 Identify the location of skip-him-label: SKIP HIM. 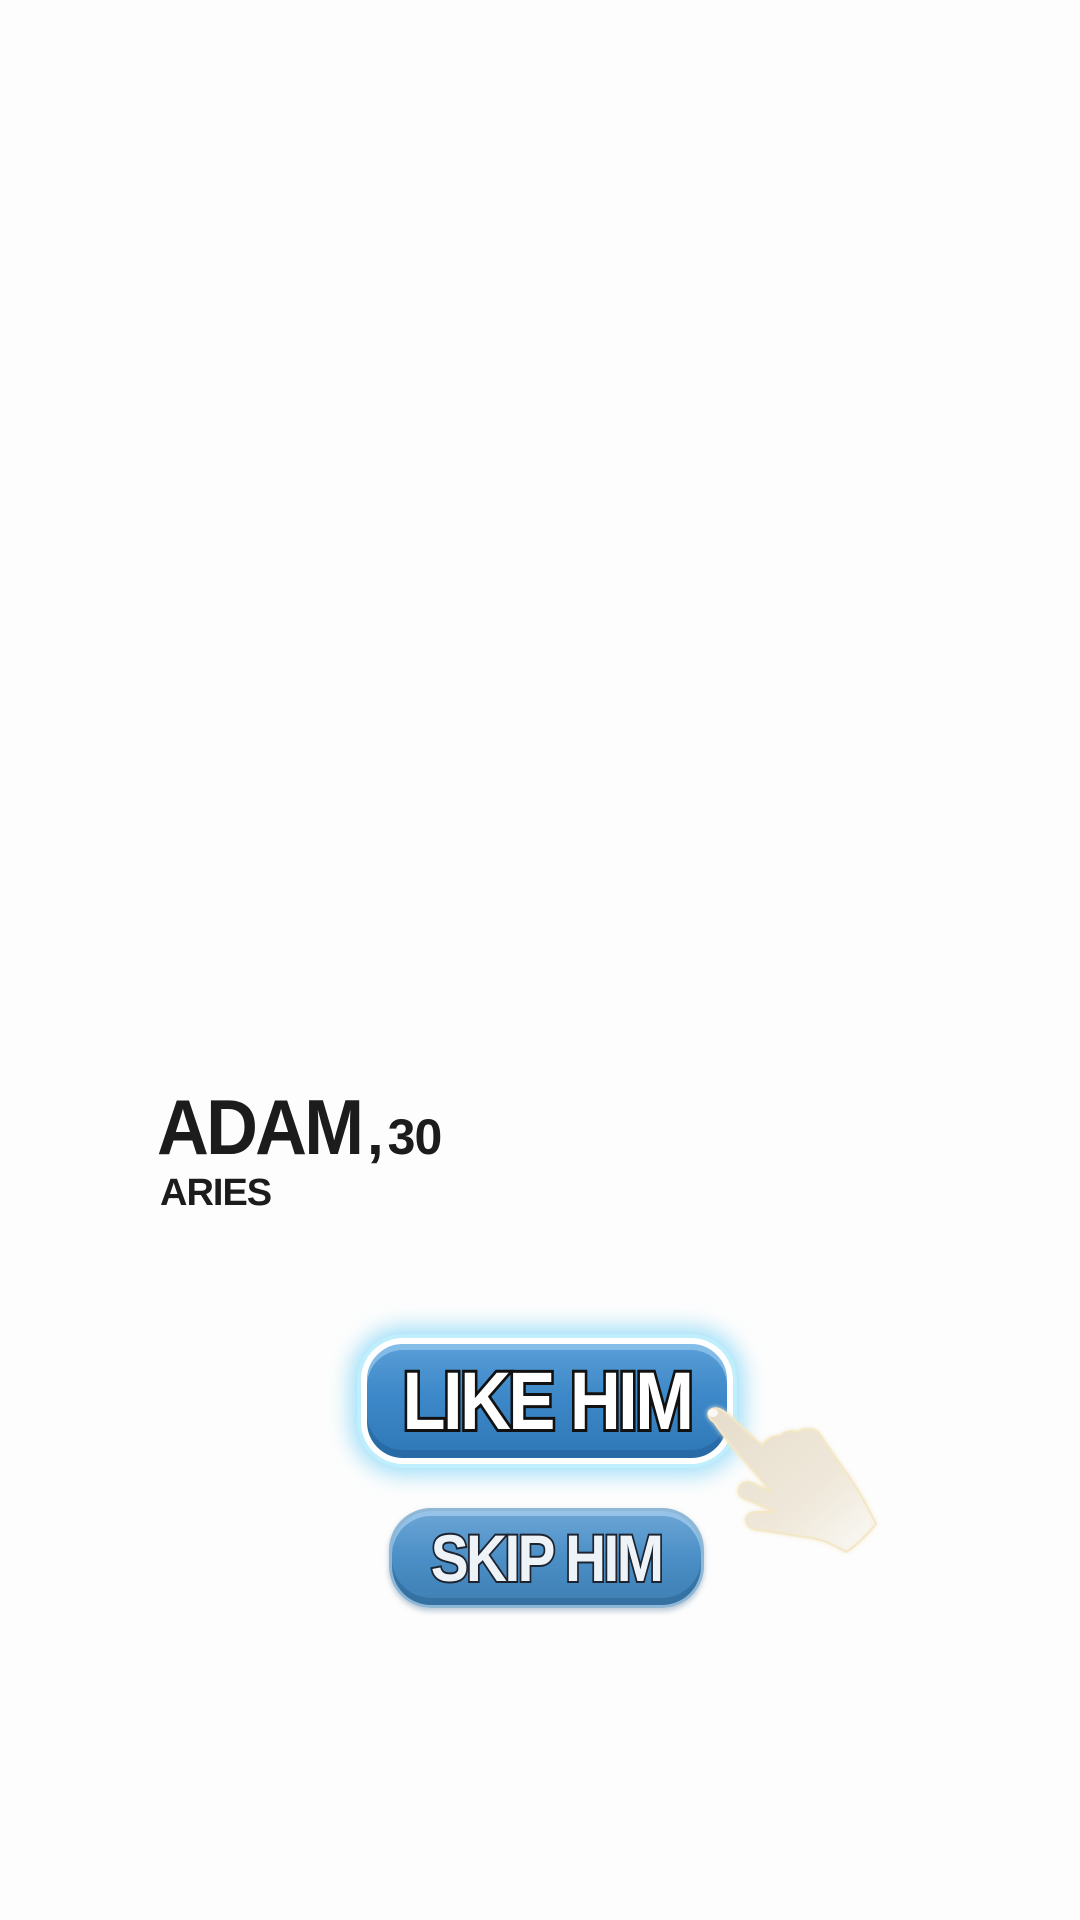
(547, 1558).